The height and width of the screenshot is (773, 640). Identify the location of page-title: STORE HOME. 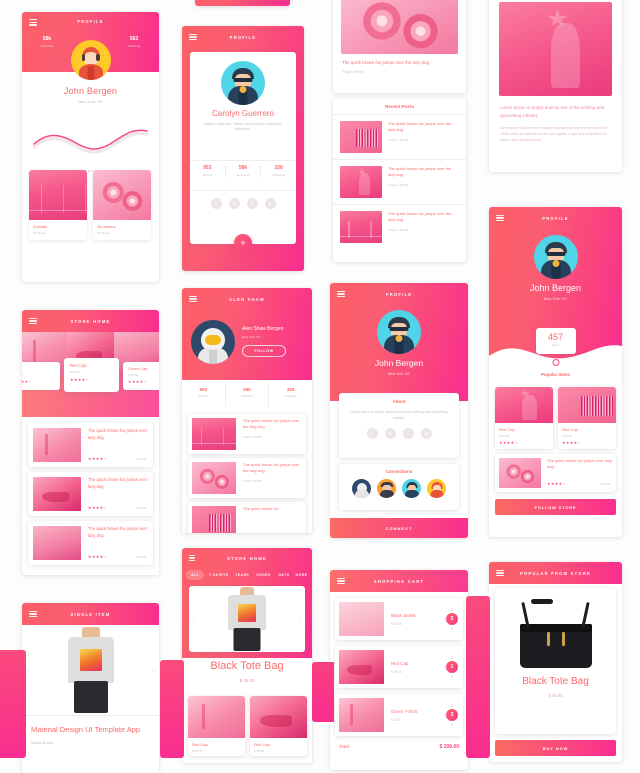
(90, 321).